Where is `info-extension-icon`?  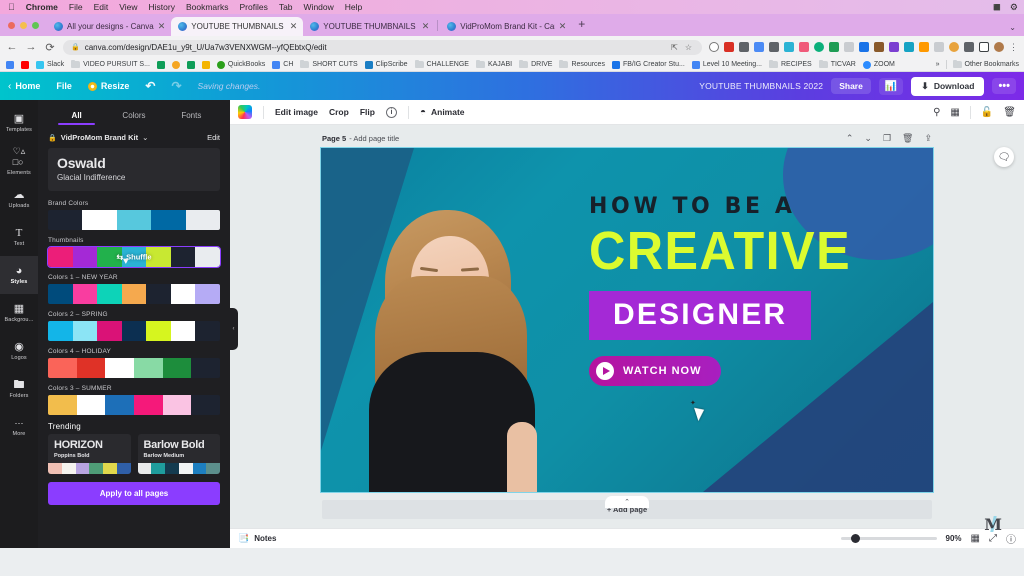 info-extension-icon is located at coordinates (714, 47).